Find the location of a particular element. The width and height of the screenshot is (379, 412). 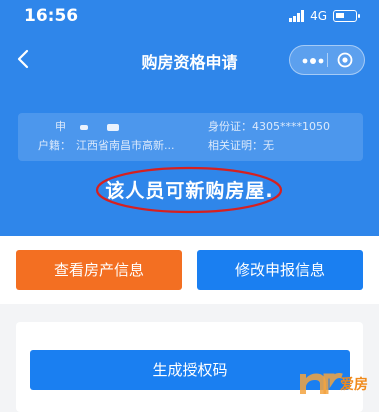

name-char: 申 is located at coordinates (60, 126).